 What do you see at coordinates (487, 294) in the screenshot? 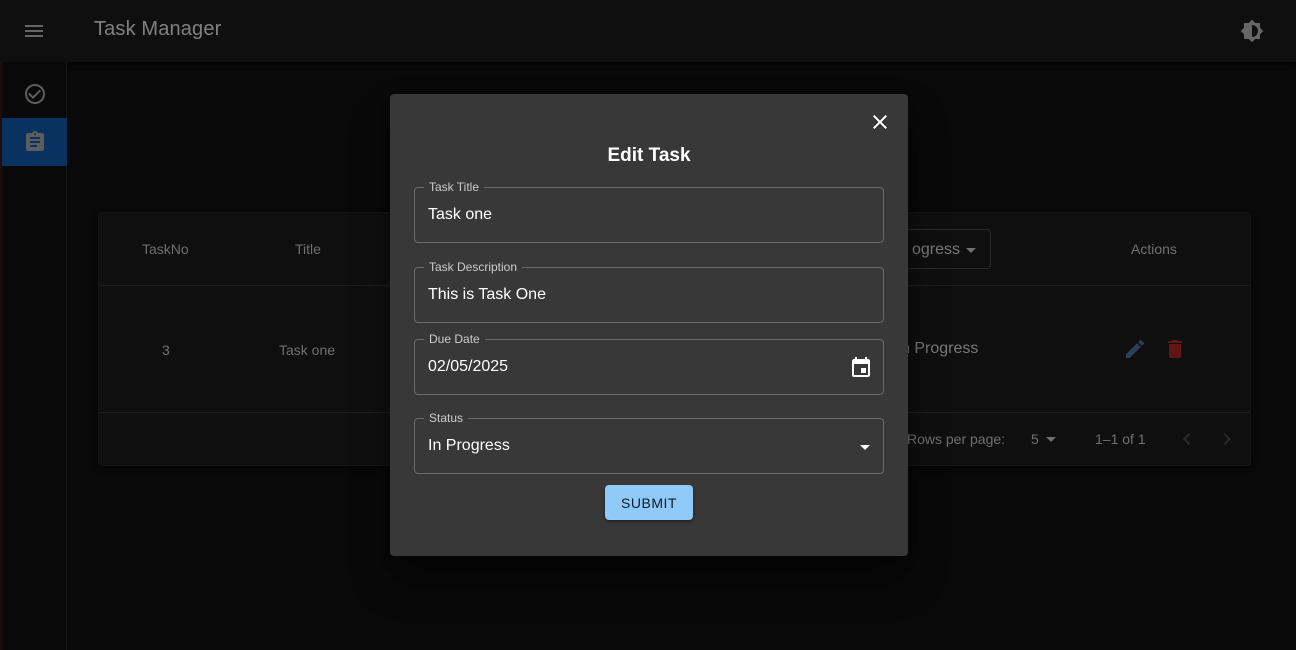
I see `task-description-value: This is Task One` at bounding box center [487, 294].